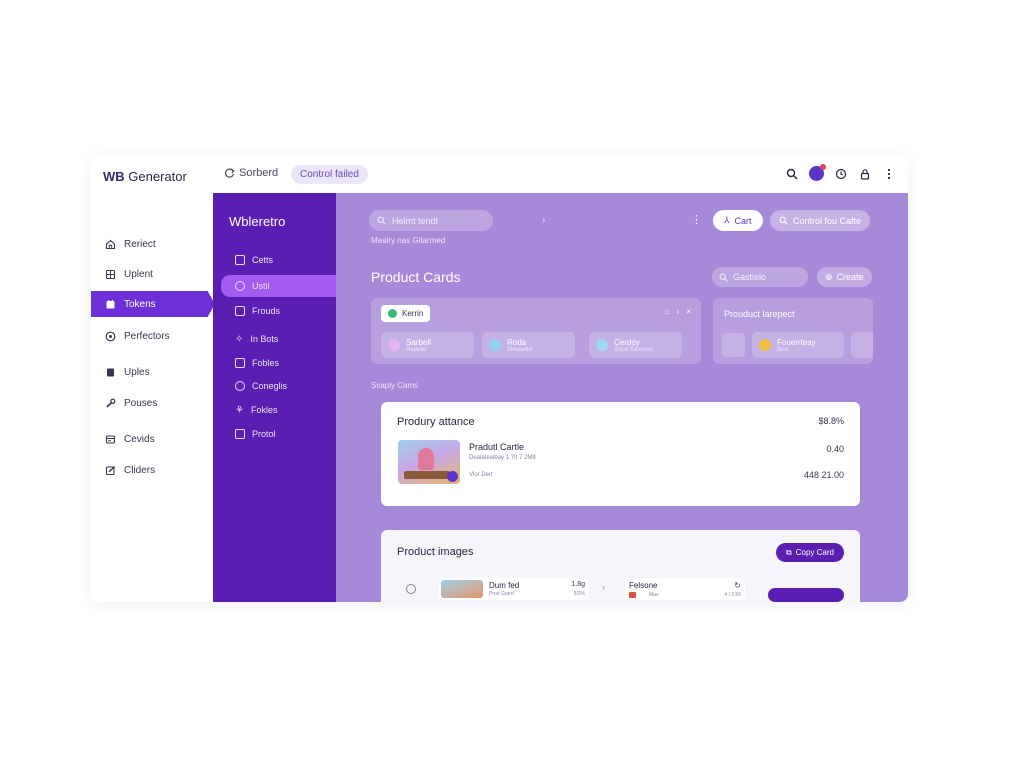 This screenshot has width=1024, height=768. Describe the element at coordinates (417, 349) in the screenshot. I see `mini-sub: Repeter` at that location.